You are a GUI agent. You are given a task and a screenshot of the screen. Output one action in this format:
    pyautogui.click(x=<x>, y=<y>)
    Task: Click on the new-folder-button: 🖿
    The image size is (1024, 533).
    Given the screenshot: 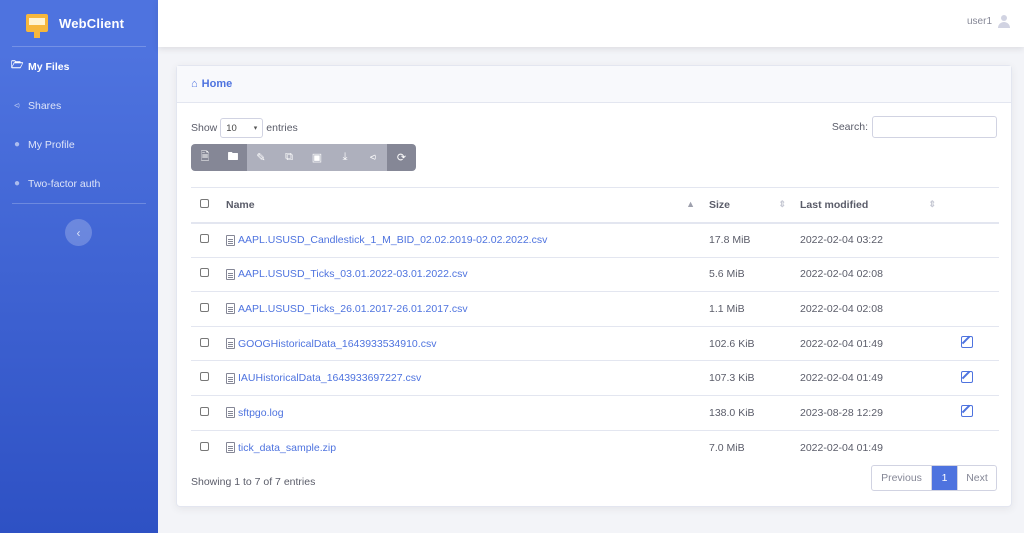 What is the action you would take?
    pyautogui.click(x=233, y=157)
    